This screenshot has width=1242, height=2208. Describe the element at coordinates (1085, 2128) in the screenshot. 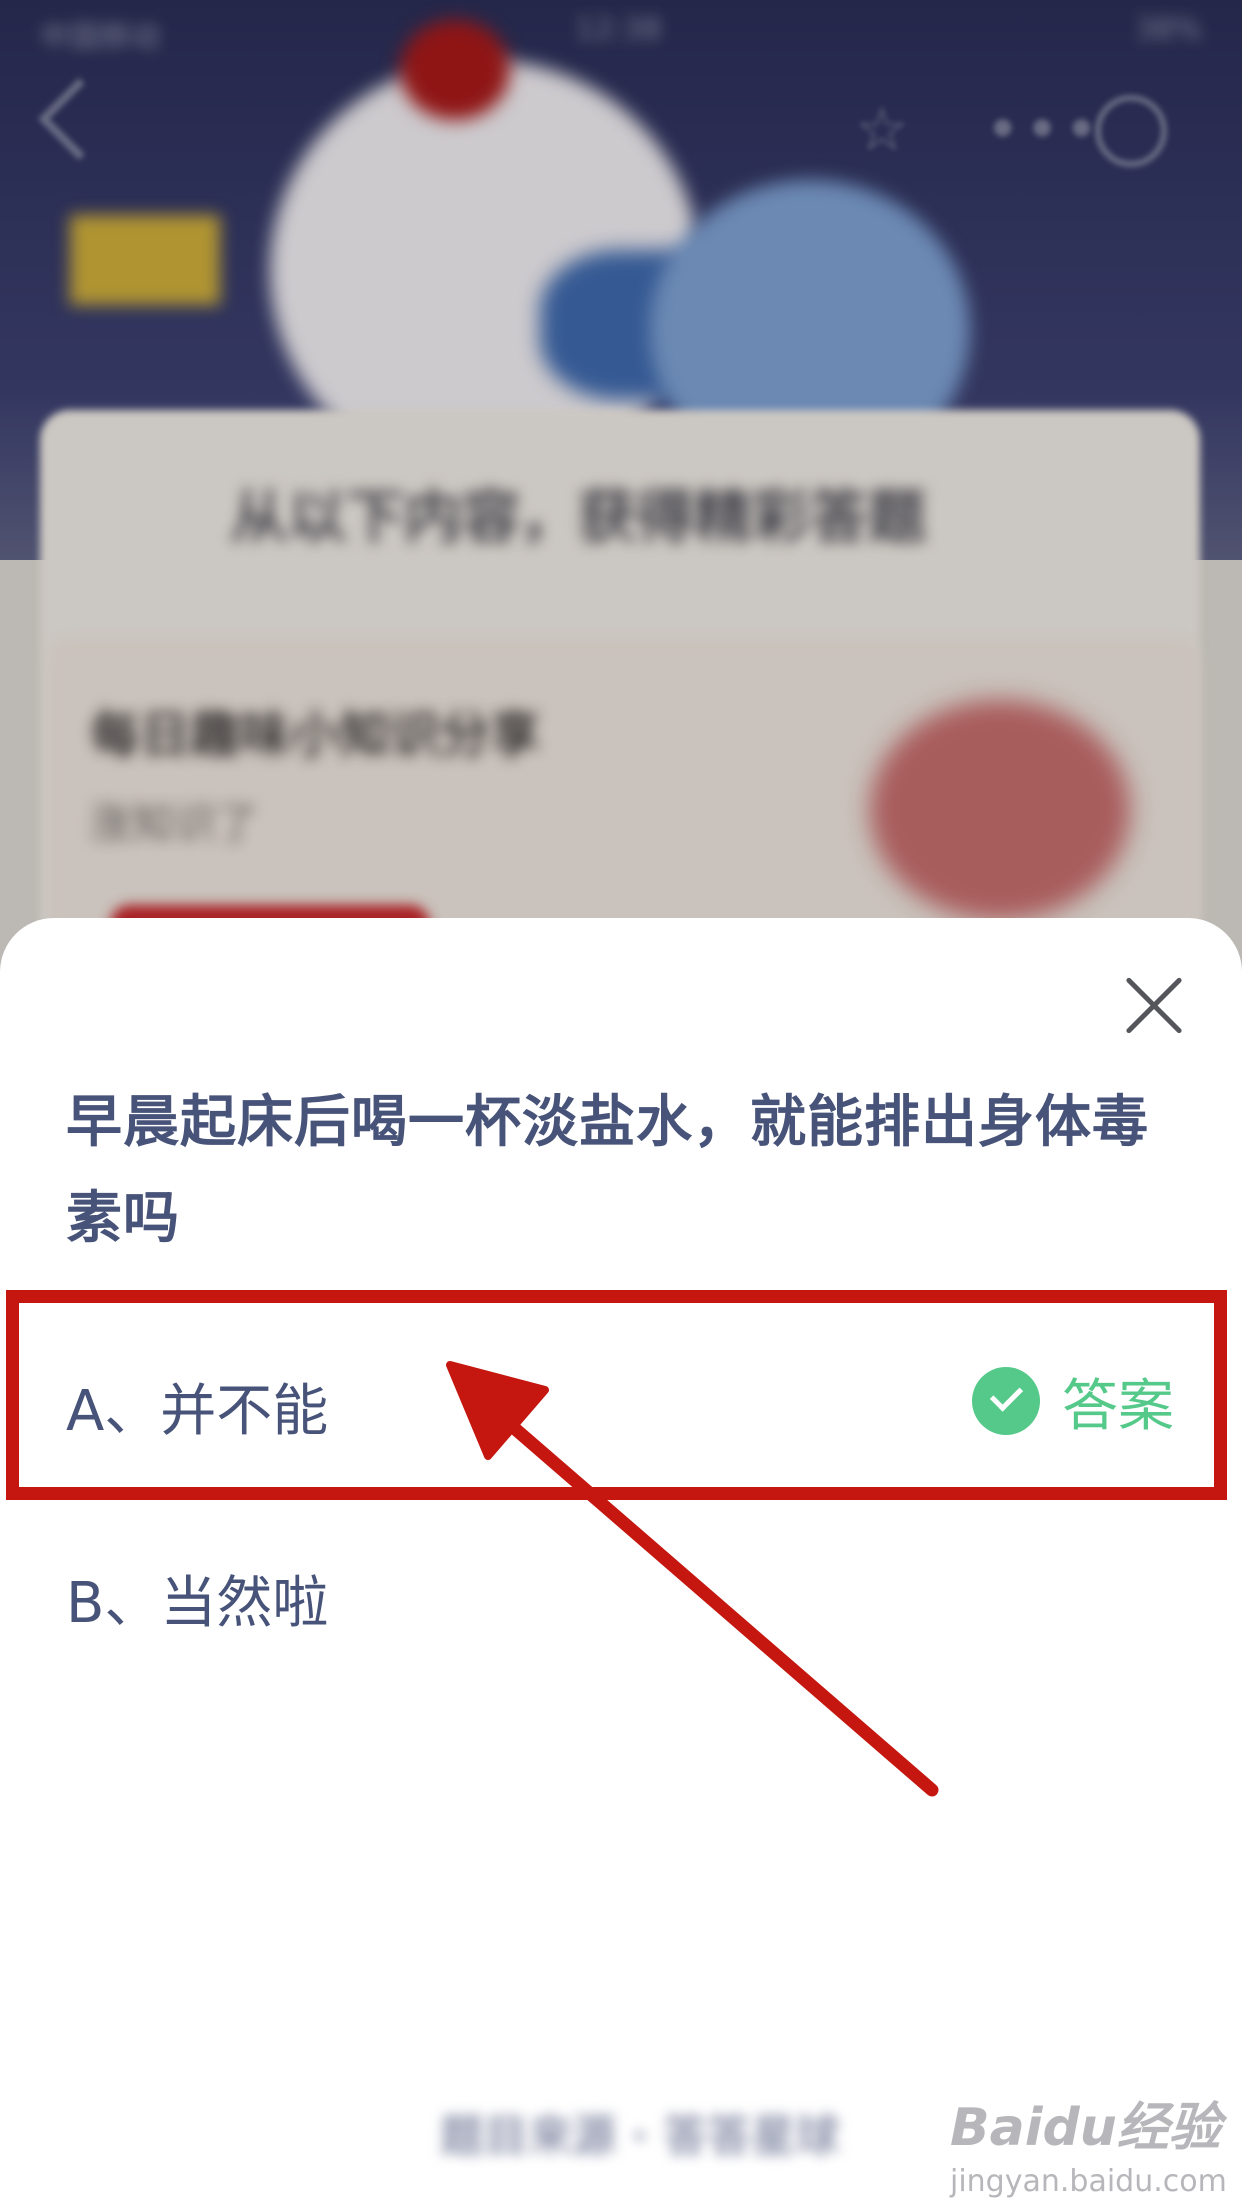

I see `watermark-brand: Baidu经验` at that location.